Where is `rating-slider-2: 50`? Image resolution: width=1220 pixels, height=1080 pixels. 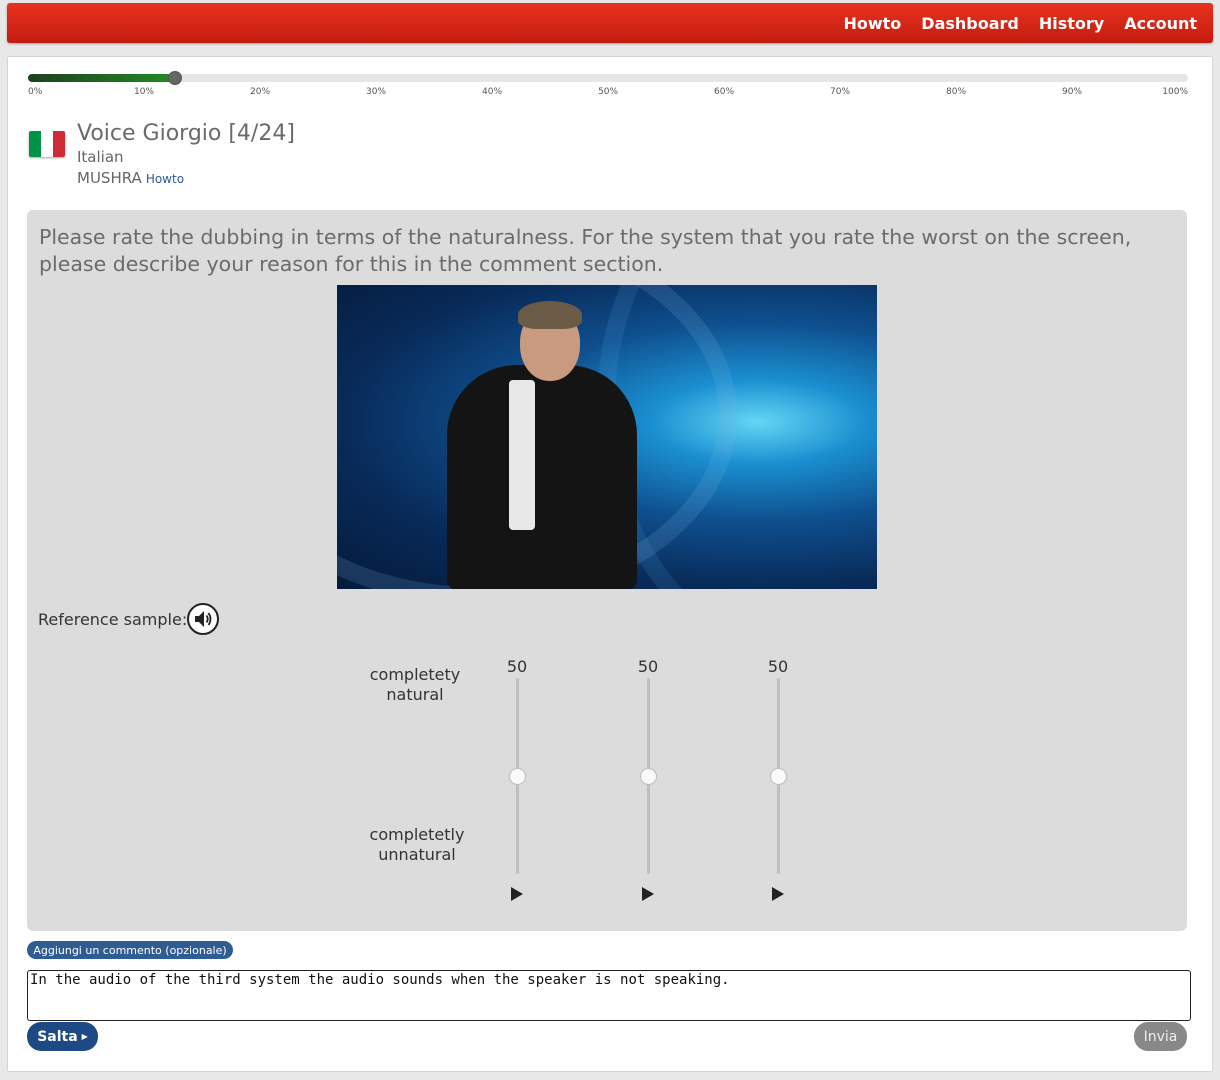 rating-slider-2: 50 is located at coordinates (648, 782).